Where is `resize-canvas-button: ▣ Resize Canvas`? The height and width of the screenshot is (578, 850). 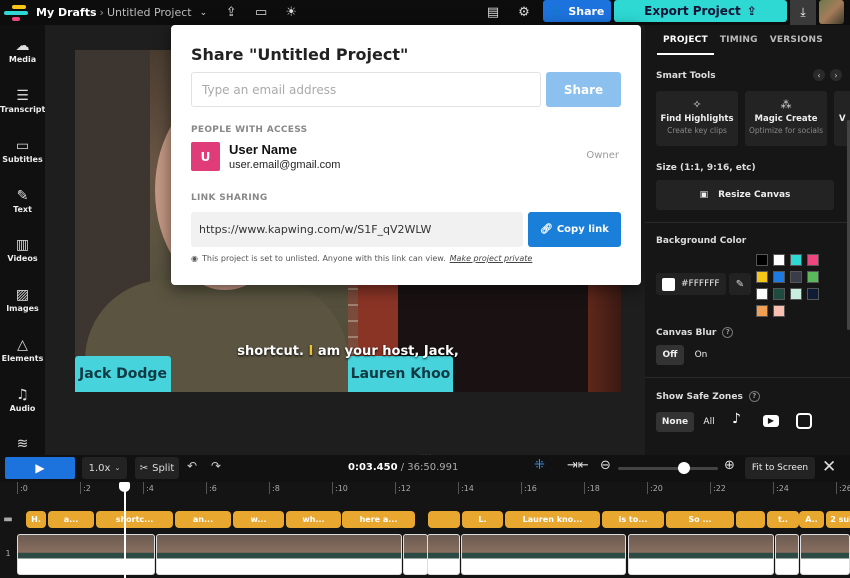
resize-canvas-button: ▣ Resize Canvas is located at coordinates (745, 195).